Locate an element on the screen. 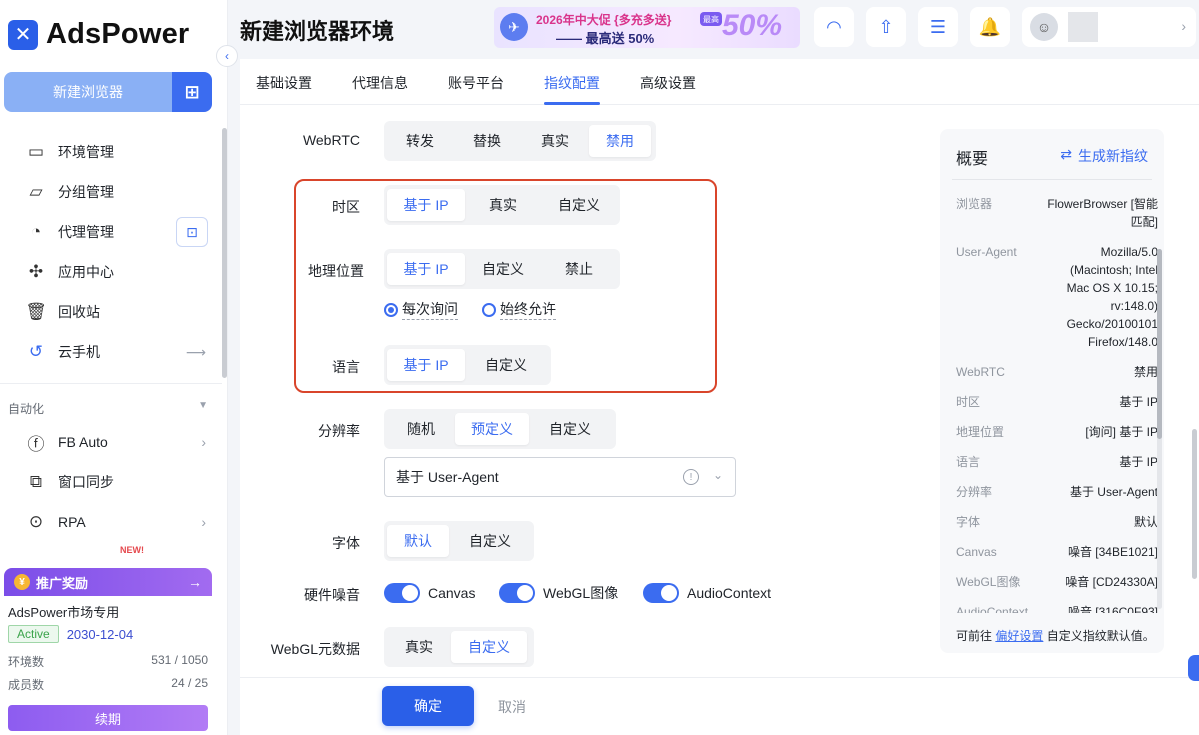 The height and width of the screenshot is (735, 1199). summary-key: WebGL图像 is located at coordinates (988, 582).